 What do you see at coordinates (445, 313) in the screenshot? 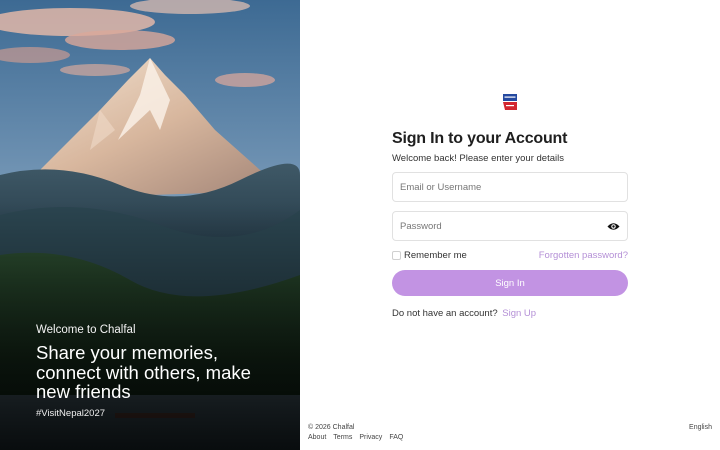
I see `signup-prompt: Do not have an account?` at bounding box center [445, 313].